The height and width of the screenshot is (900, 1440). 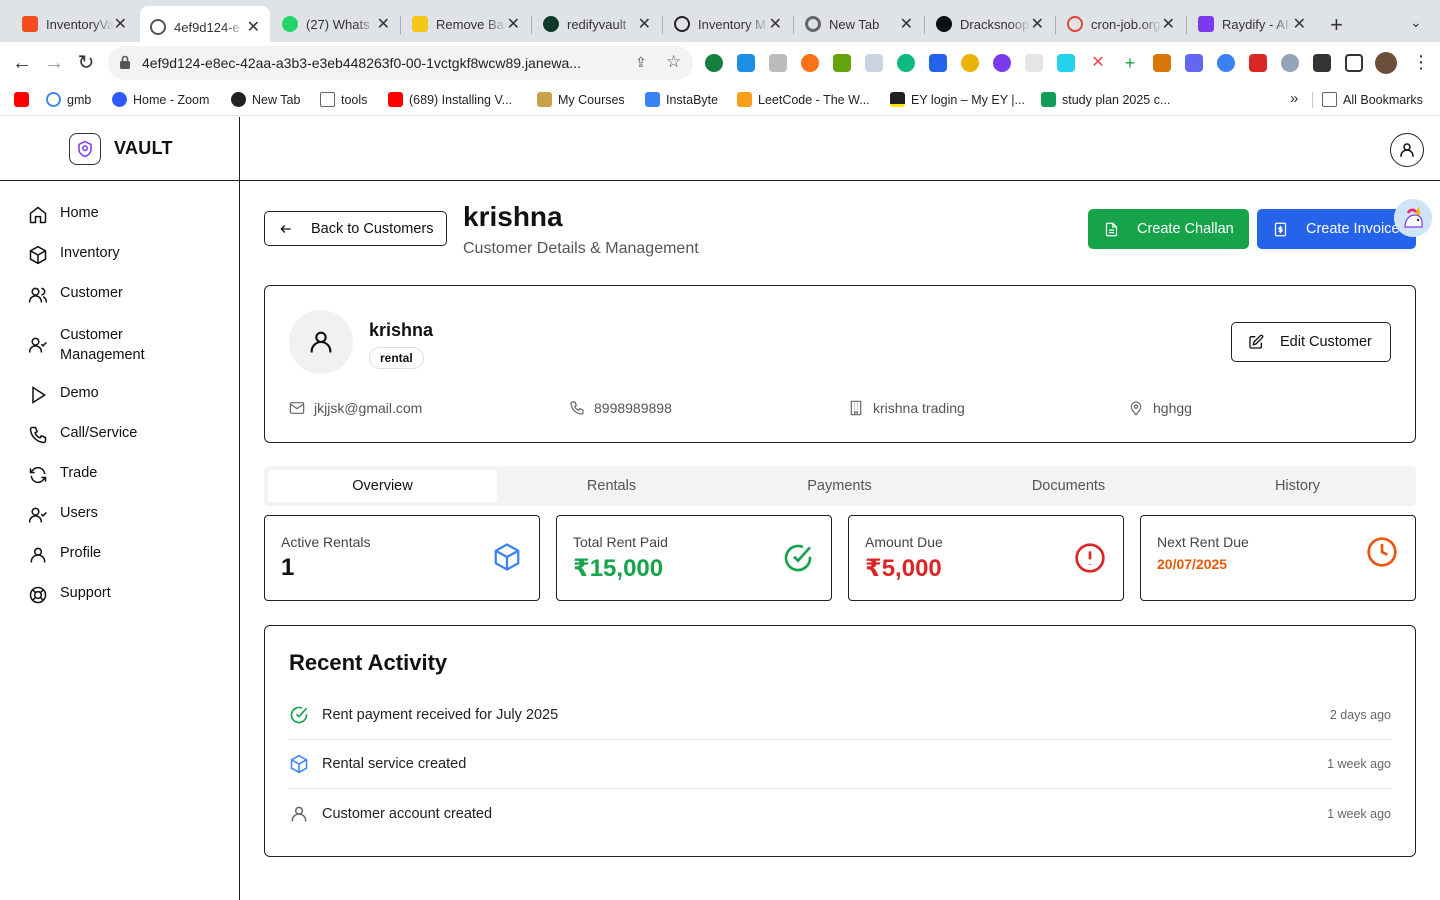 I want to click on bookmark-folder: tools, so click(x=343, y=99).